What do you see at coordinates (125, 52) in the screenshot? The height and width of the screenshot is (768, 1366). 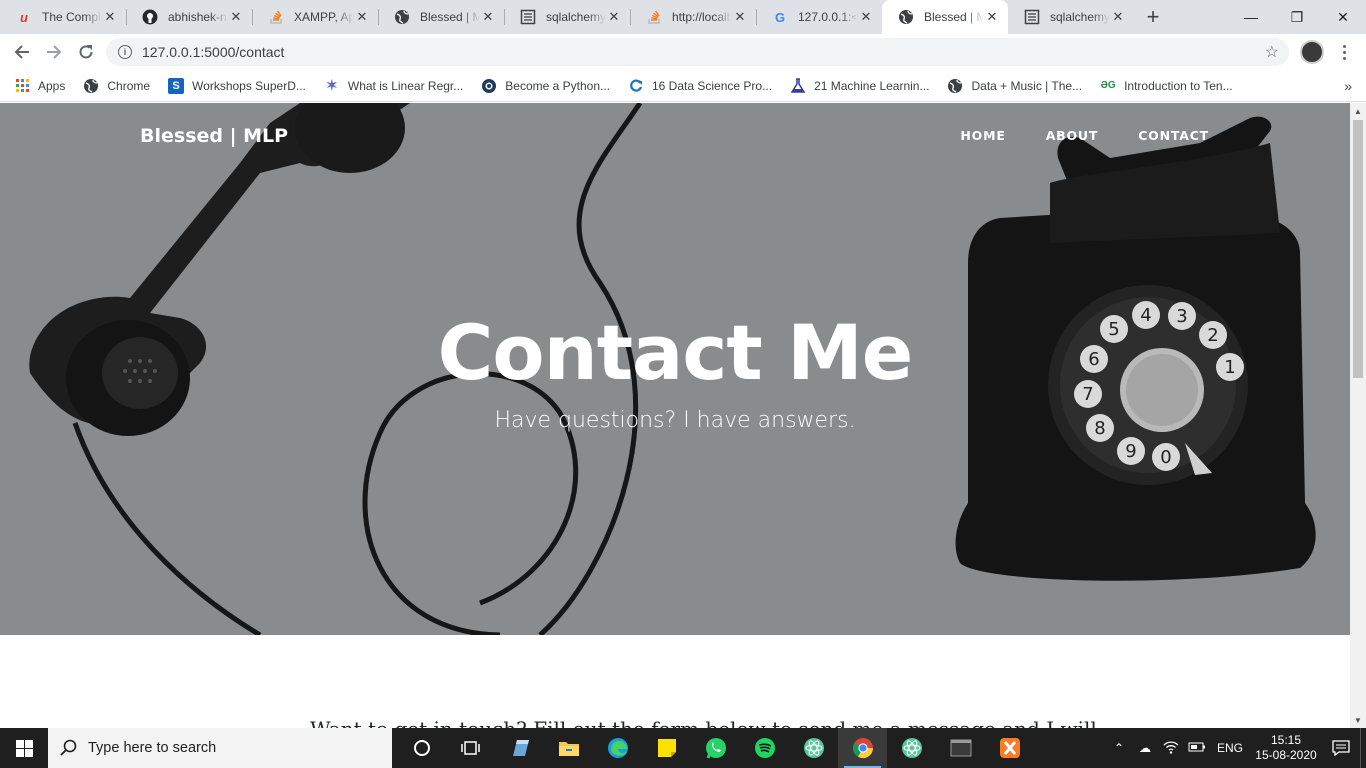 I see `site-info-icon: i` at bounding box center [125, 52].